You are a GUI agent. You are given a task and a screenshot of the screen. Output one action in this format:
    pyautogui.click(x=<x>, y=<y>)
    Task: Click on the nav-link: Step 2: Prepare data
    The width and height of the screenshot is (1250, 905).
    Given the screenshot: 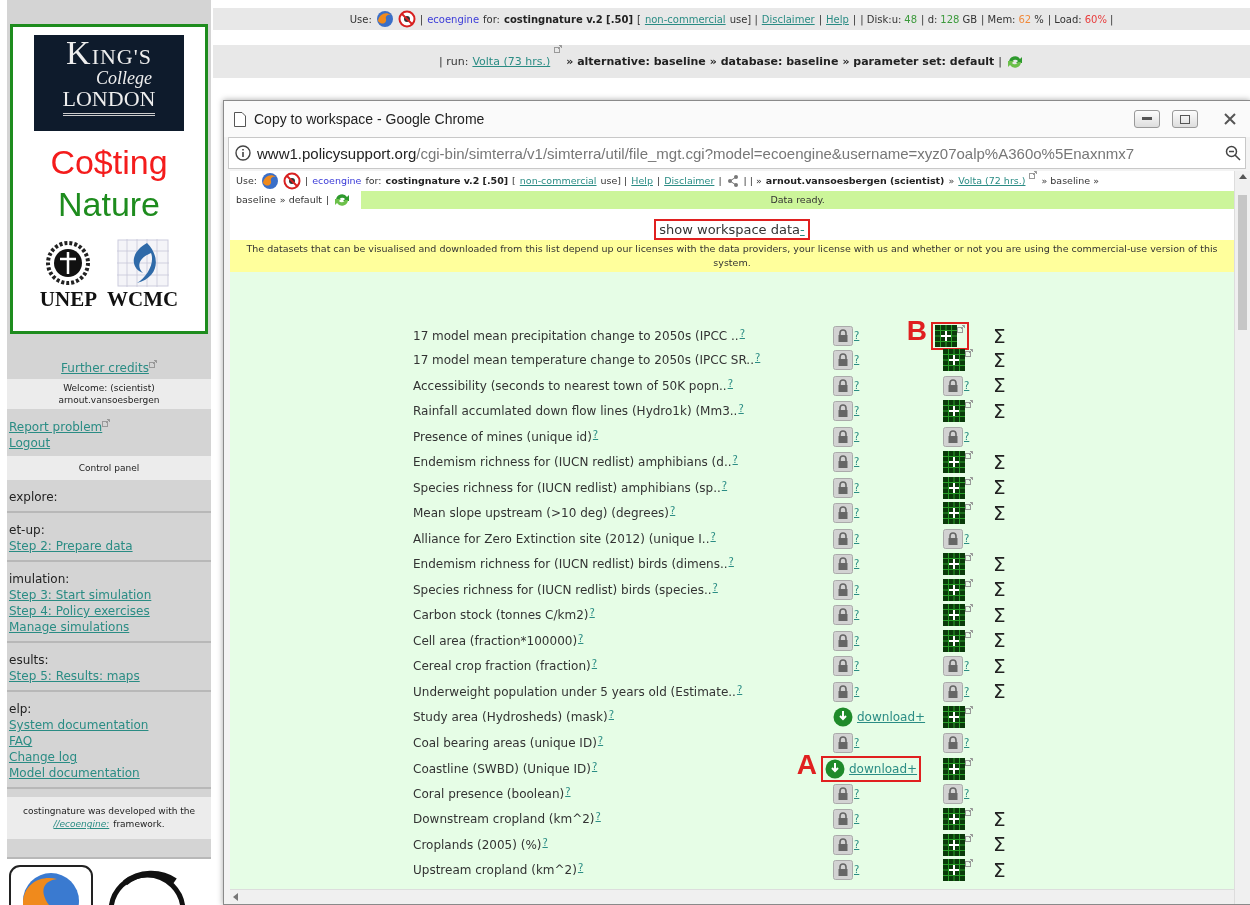 What is the action you would take?
    pyautogui.click(x=109, y=546)
    